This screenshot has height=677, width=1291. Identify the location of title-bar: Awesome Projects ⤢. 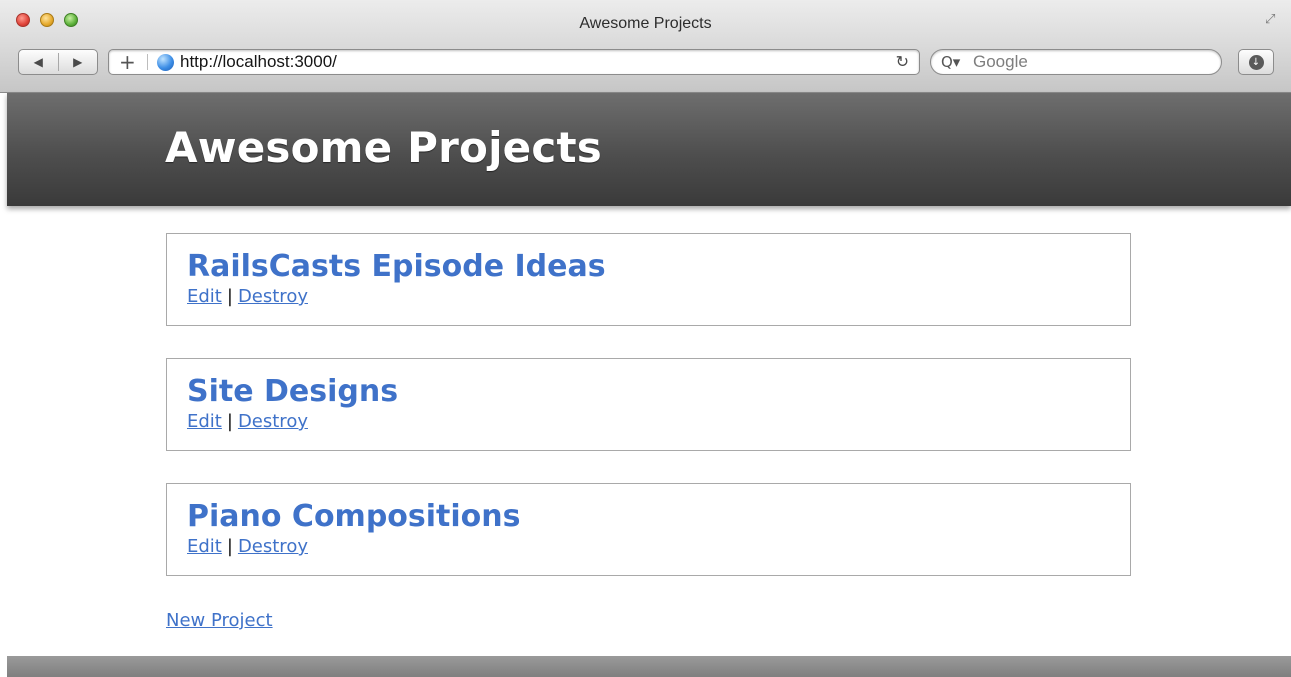
(645, 22).